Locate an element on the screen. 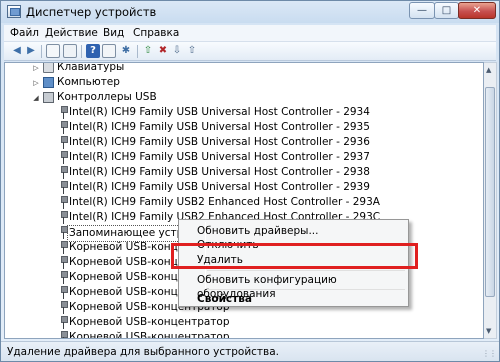 The image size is (500, 362). forward-icon: ▶ is located at coordinates (31, 51).